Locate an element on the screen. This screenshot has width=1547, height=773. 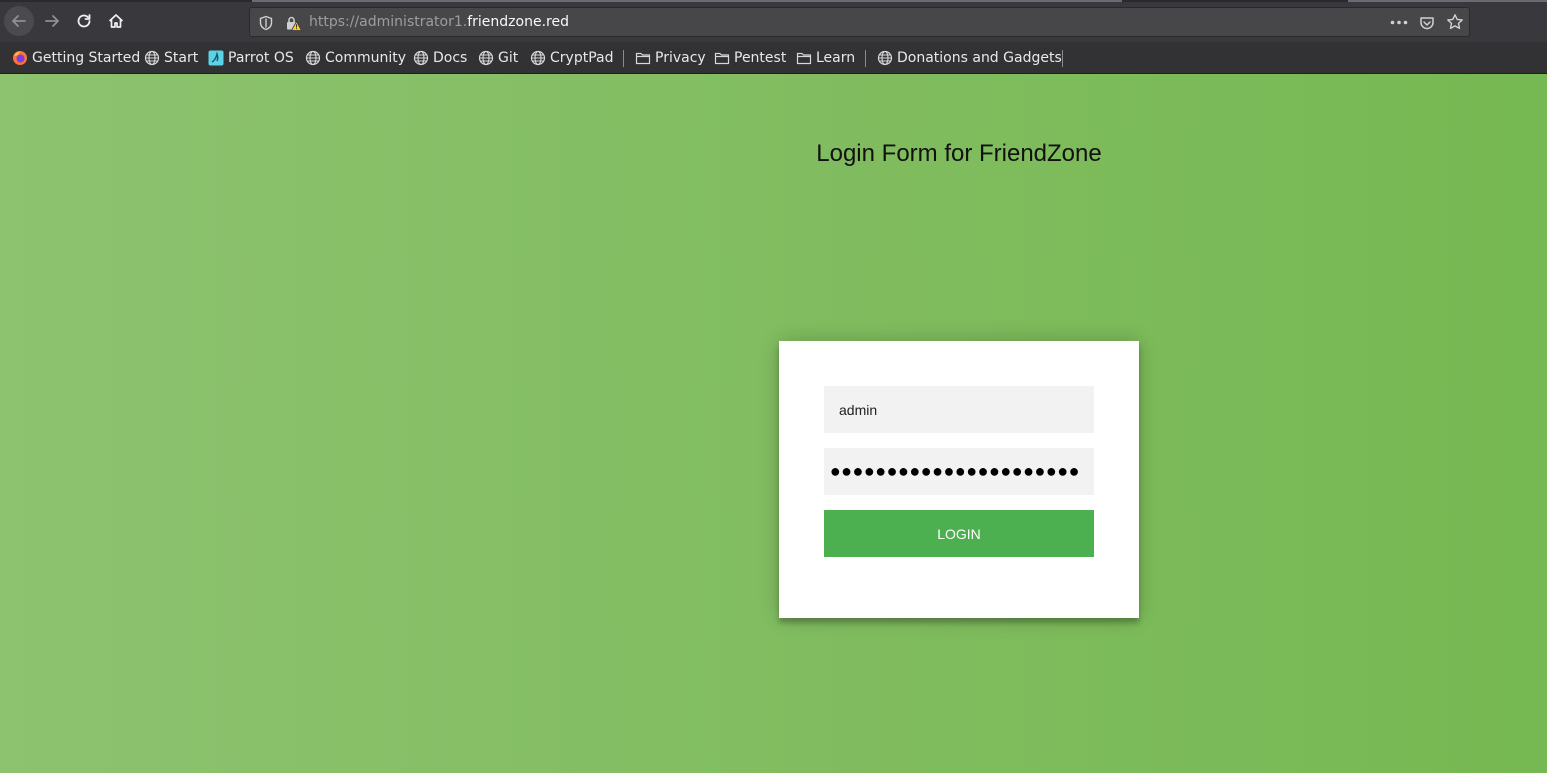
bookmark-label: Learn is located at coordinates (836, 58).